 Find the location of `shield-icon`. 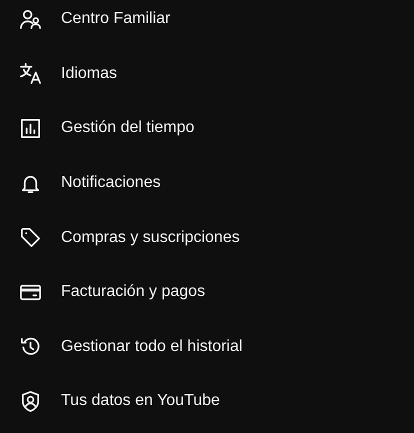

shield-icon is located at coordinates (30, 401).